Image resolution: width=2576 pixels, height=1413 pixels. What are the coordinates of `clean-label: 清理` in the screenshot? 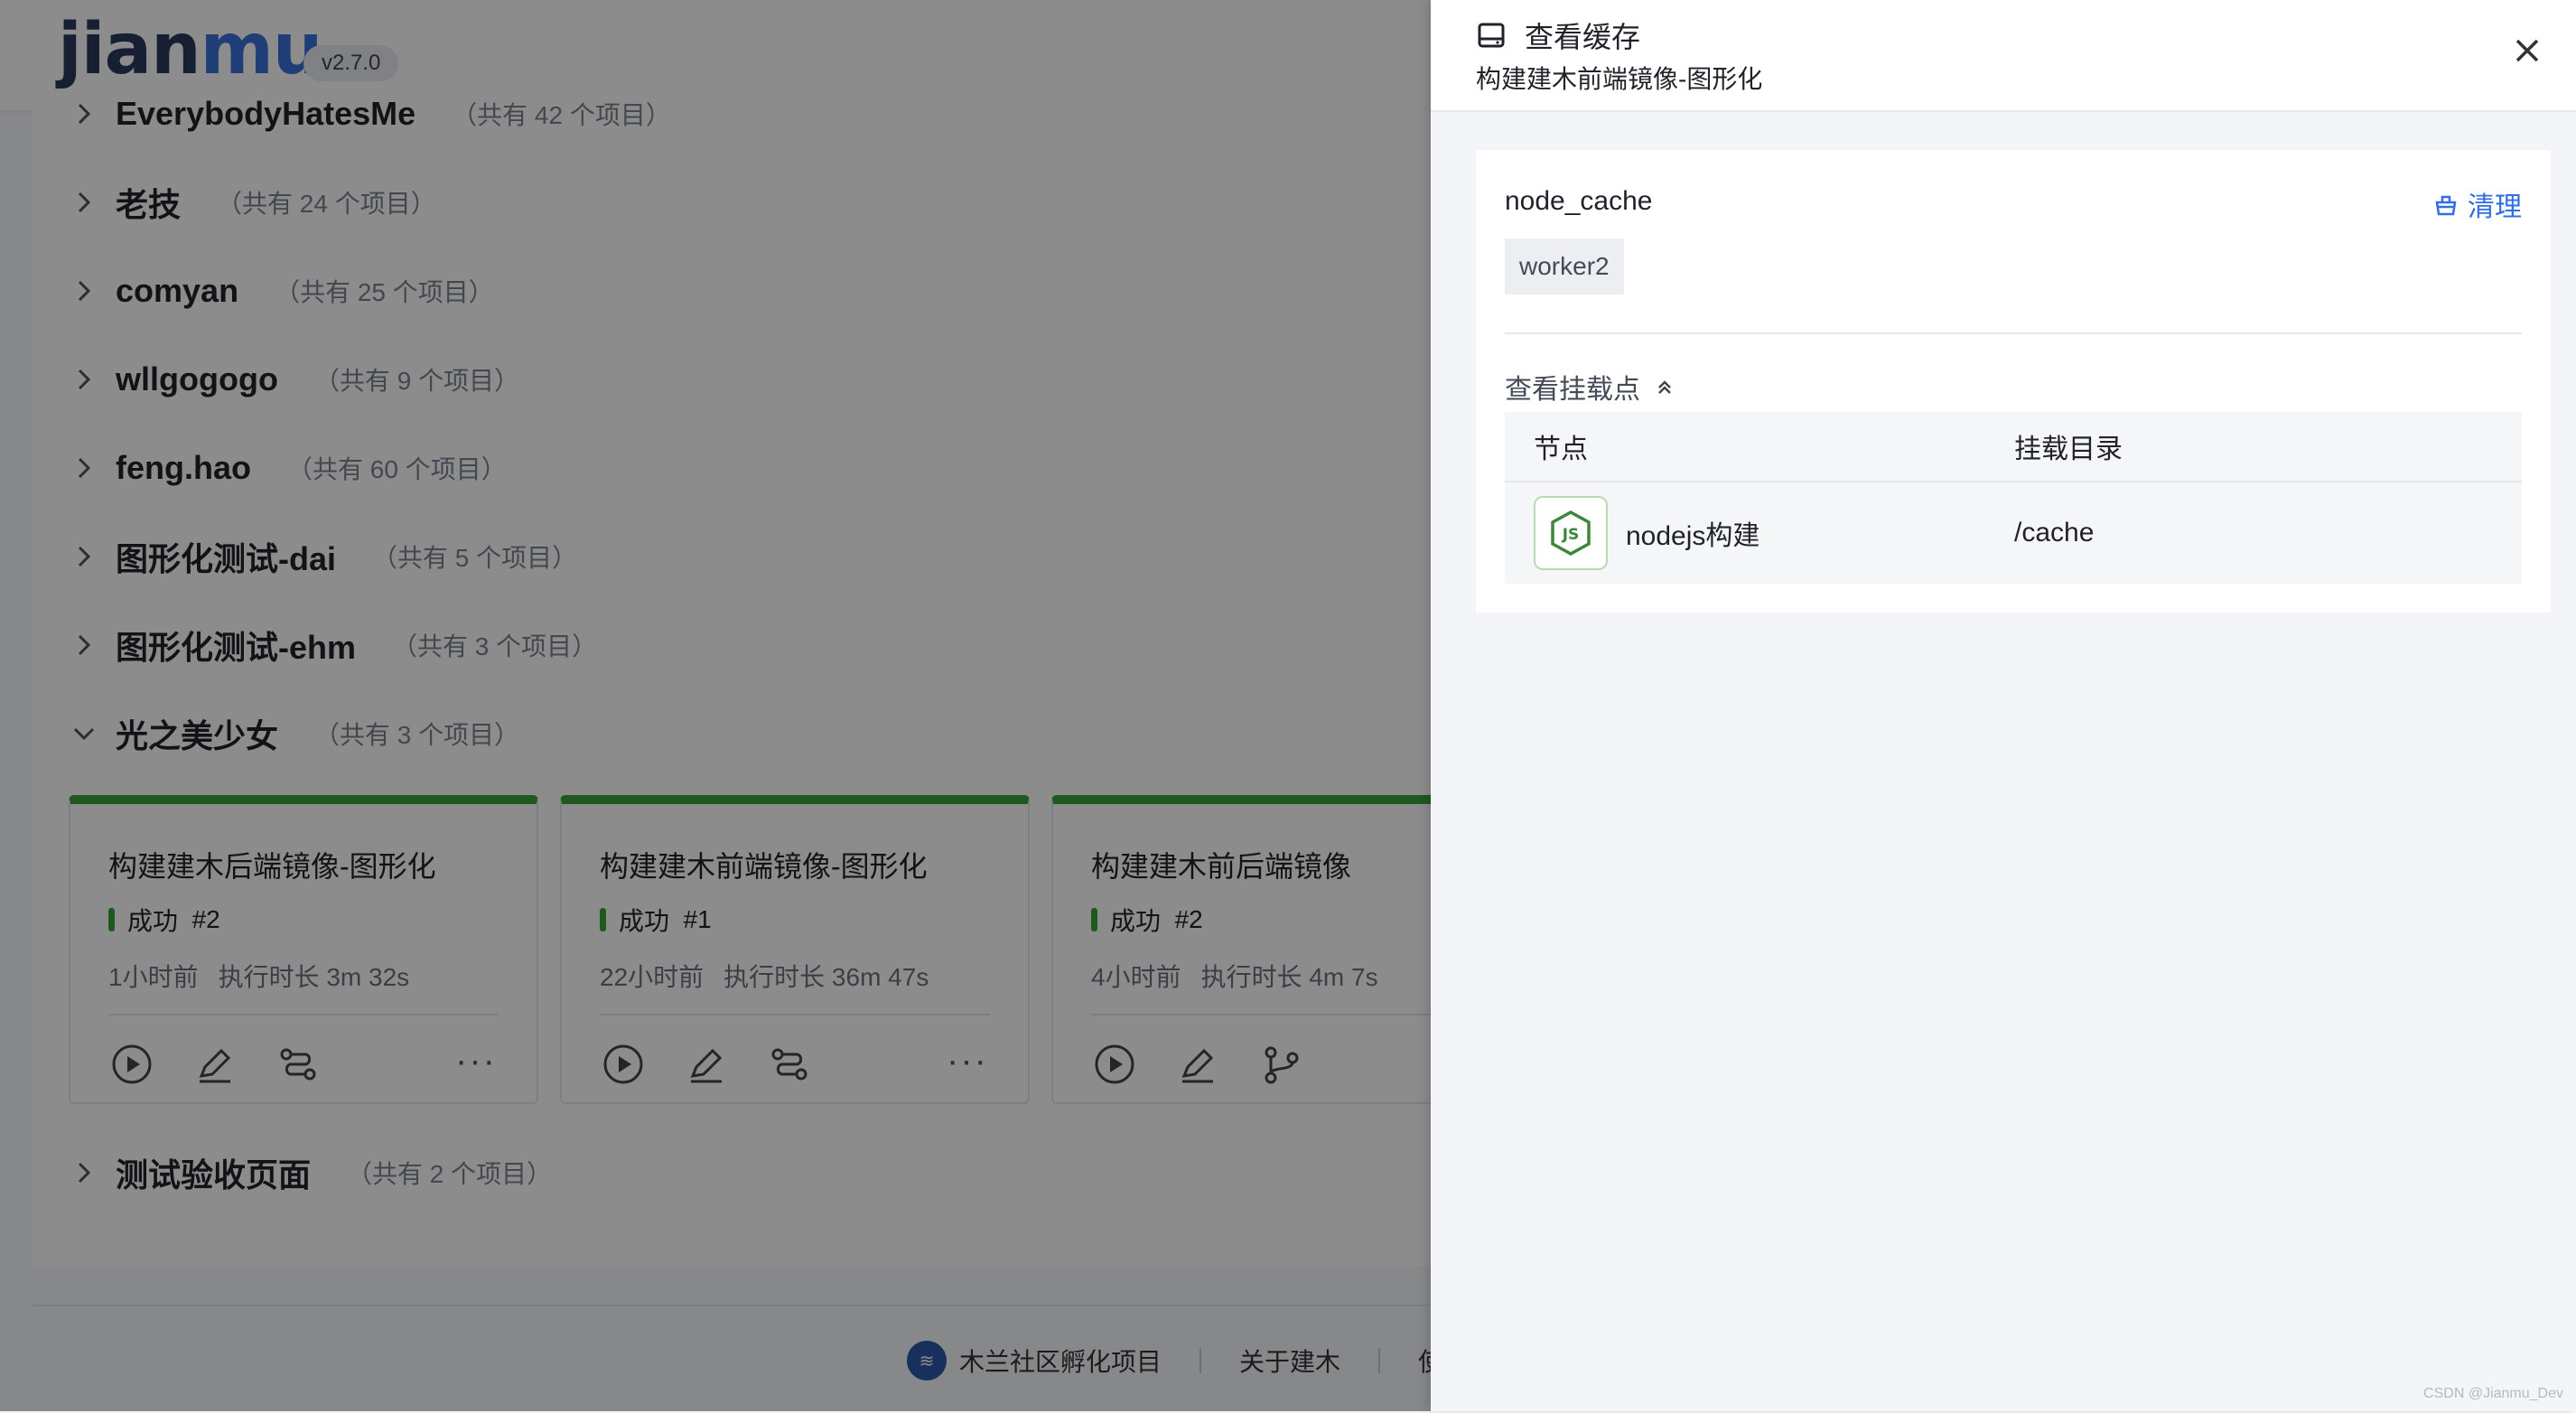 It's located at (2495, 207).